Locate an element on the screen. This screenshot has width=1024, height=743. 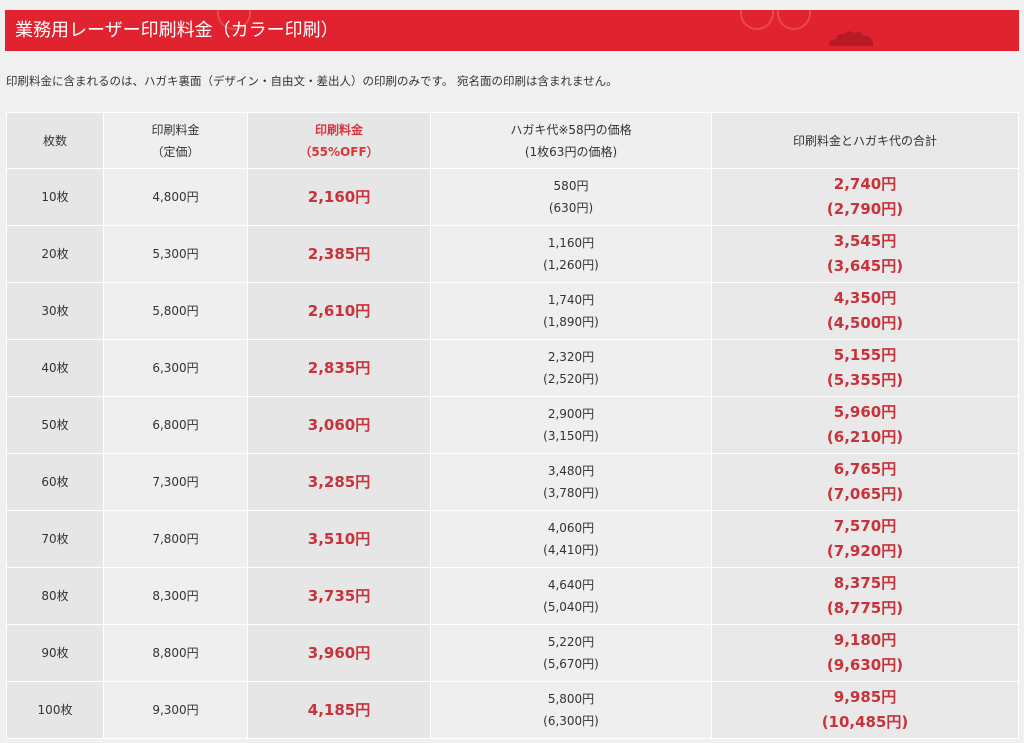
cell-total: 8,375円 (8,775円) is located at coordinates (865, 596).